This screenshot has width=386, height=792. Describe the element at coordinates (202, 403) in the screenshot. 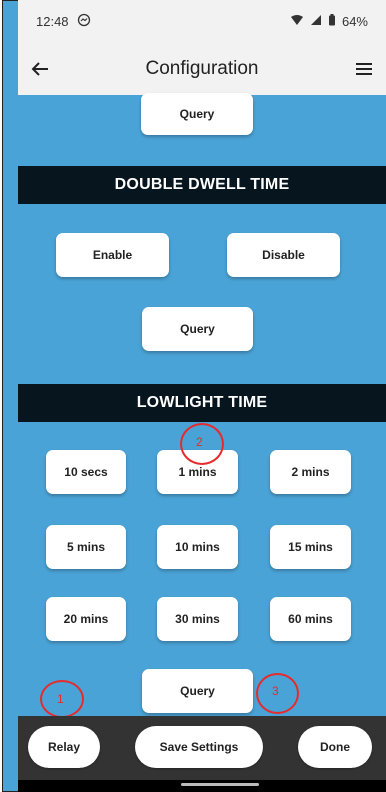

I see `lowlight-section-header: LOWLIGHT TIME` at that location.